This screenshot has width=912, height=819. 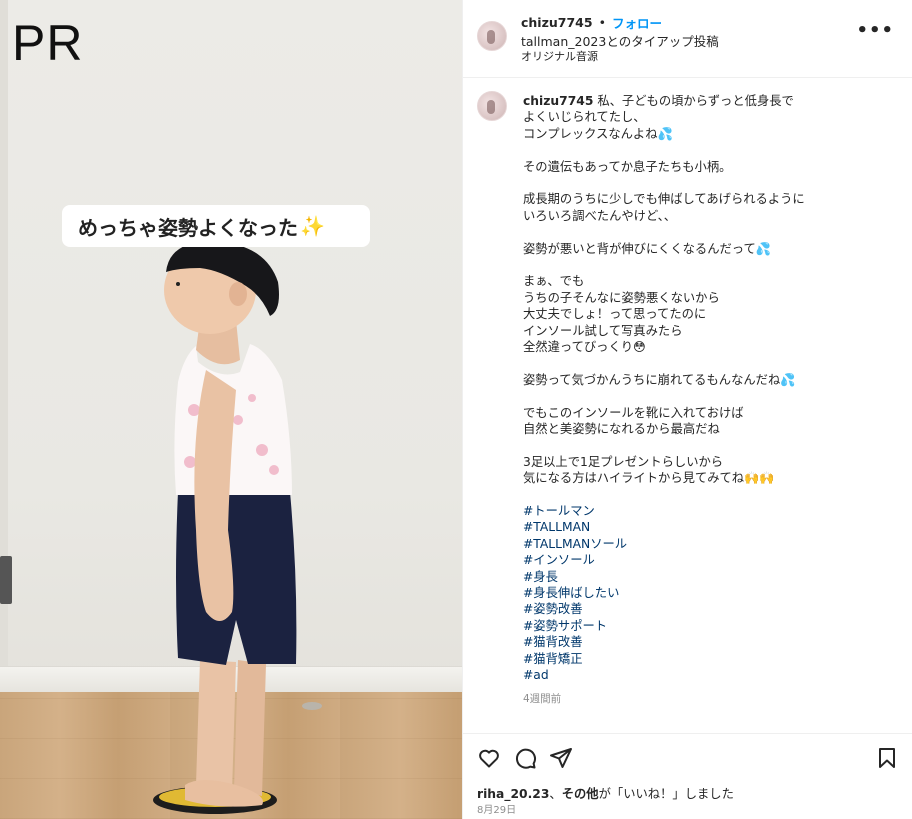 What do you see at coordinates (687, 776) in the screenshot?
I see `action-bar: riha_20.23、その他が「いいね！」しました 8月29日` at bounding box center [687, 776].